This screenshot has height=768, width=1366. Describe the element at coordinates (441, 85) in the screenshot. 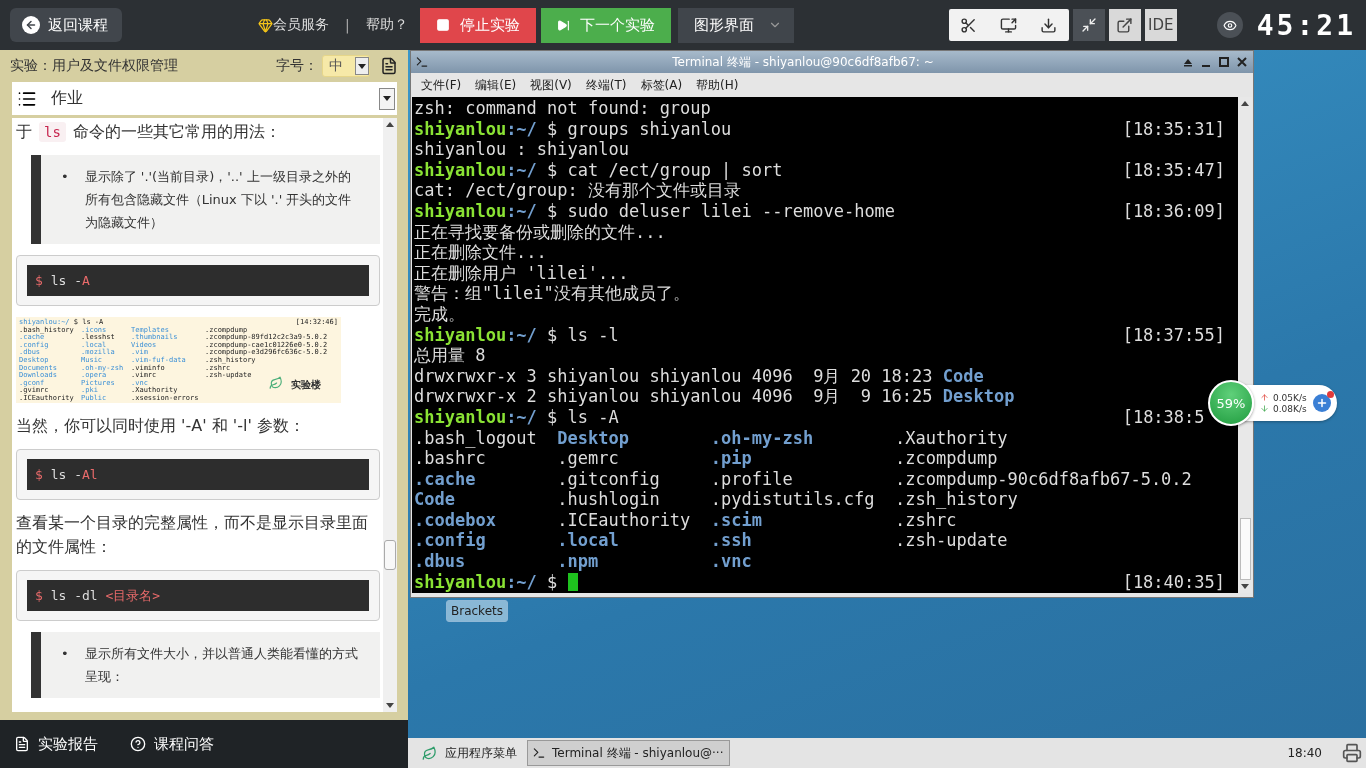

I see `menu-item: 文件(F)` at that location.